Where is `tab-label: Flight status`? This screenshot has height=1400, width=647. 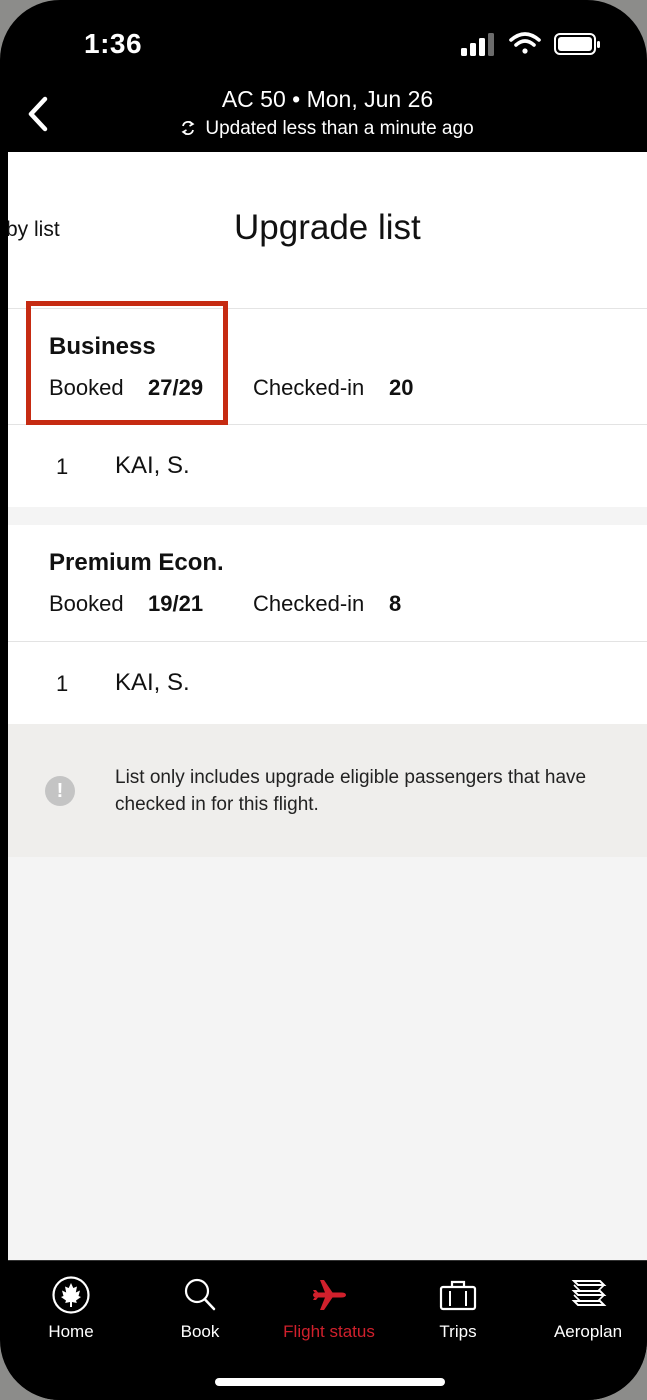
tab-label: Flight status is located at coordinates (329, 1331).